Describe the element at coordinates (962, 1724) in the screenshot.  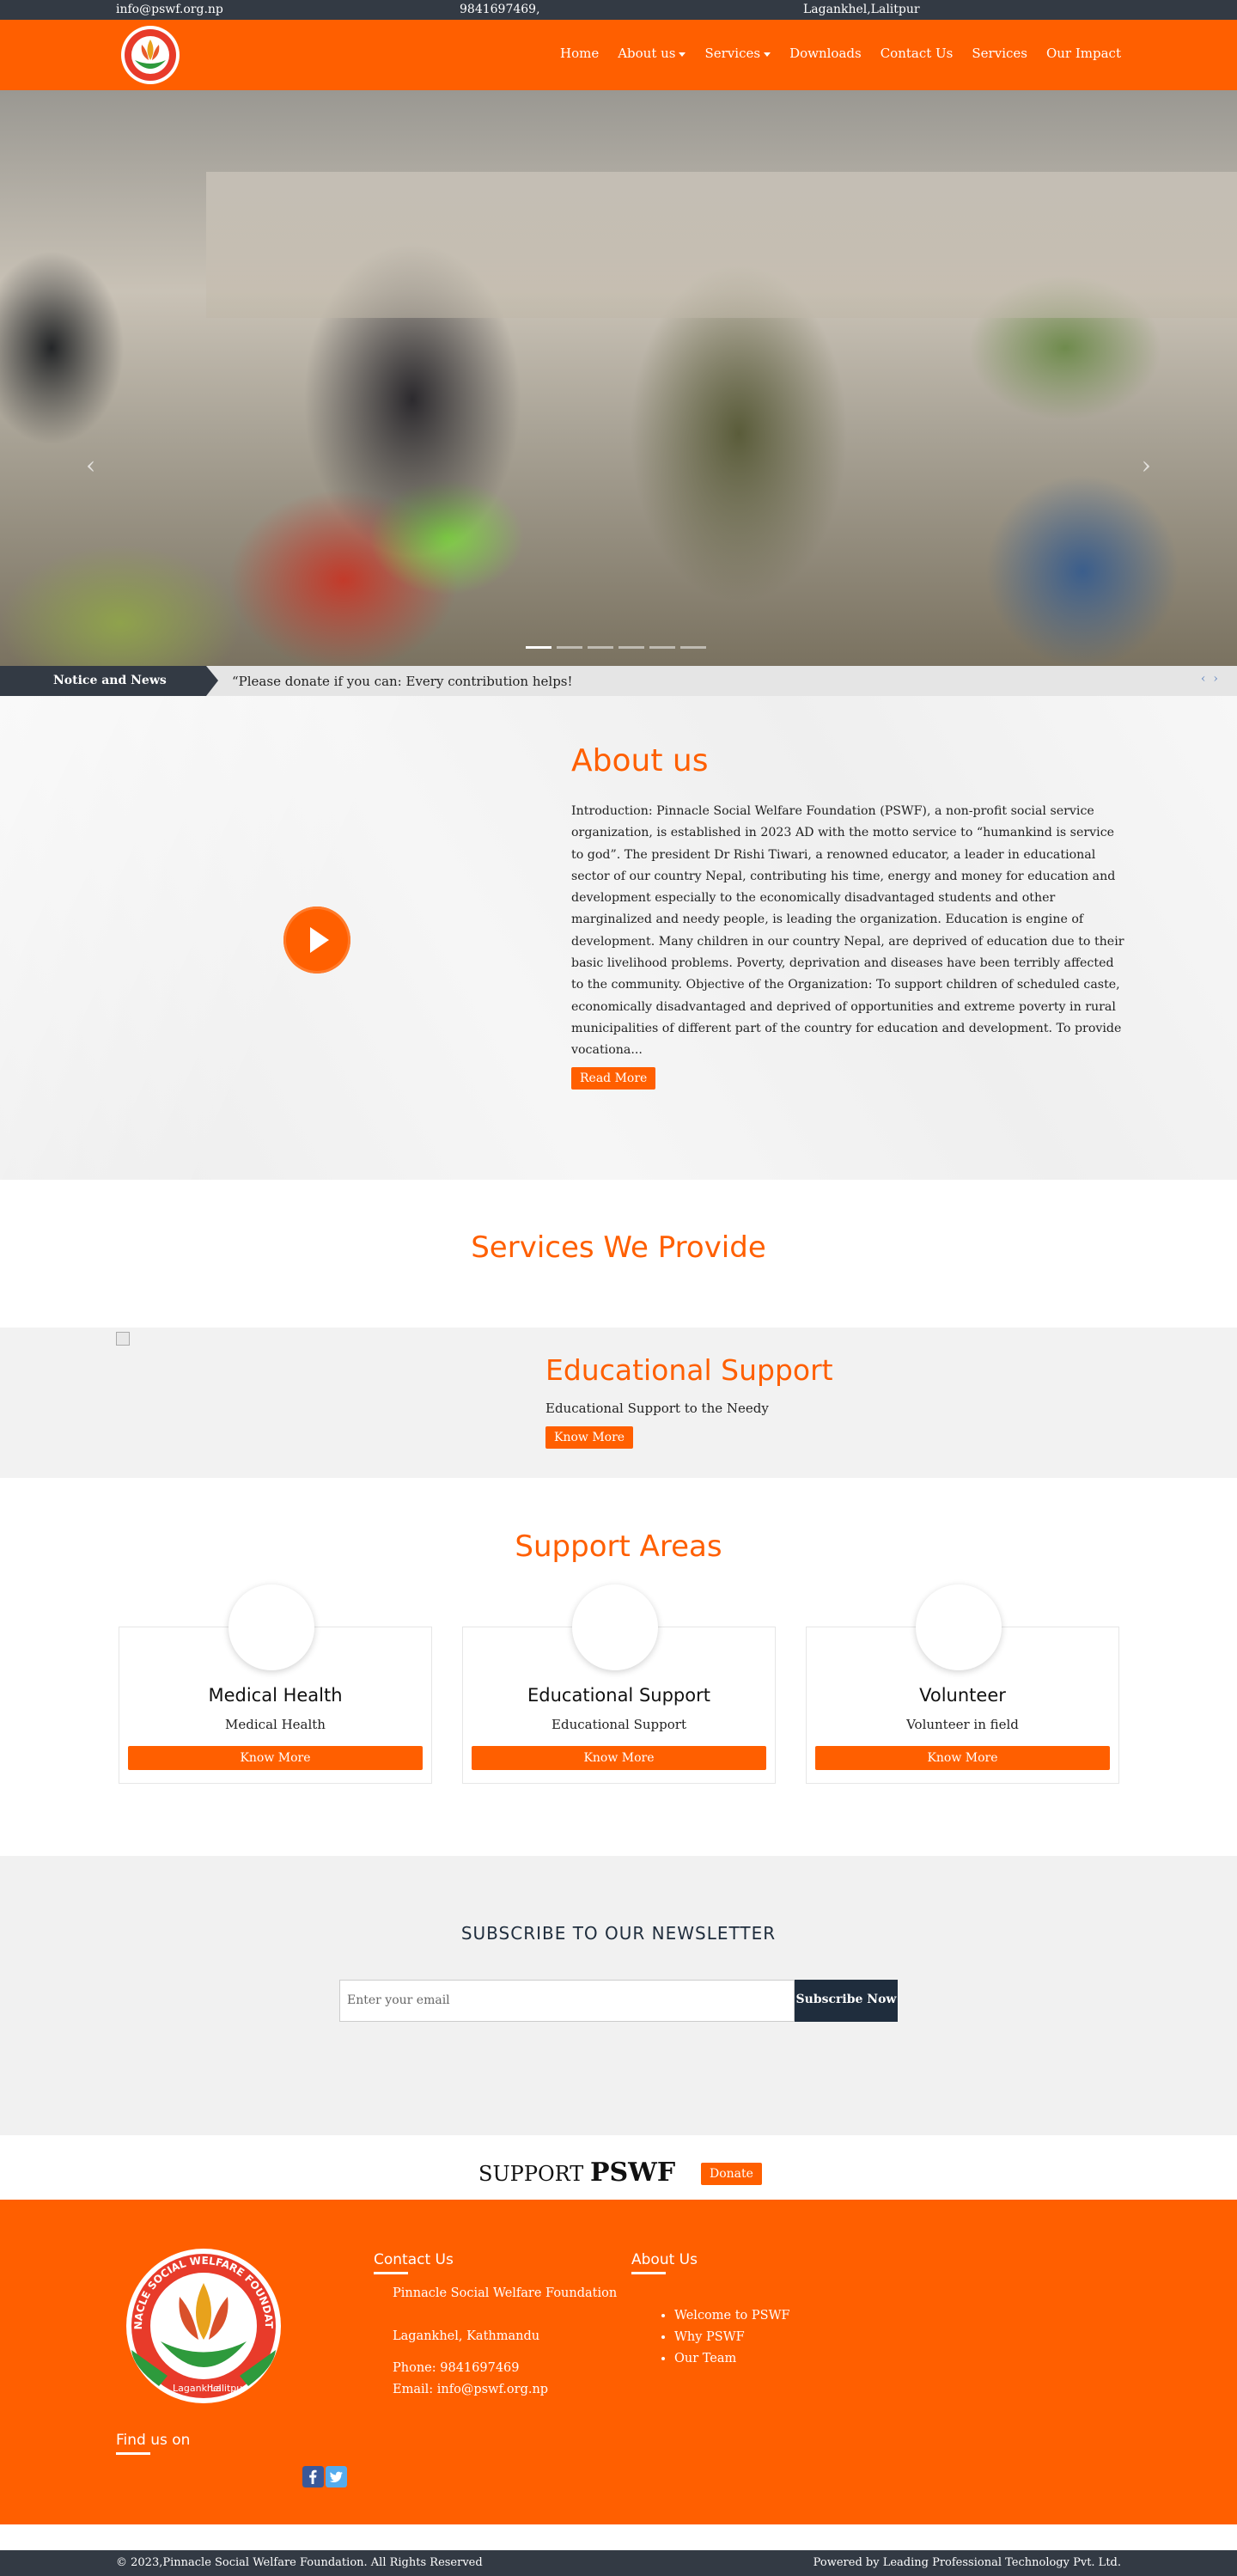
I see `card-desc: Volunteer in field` at that location.